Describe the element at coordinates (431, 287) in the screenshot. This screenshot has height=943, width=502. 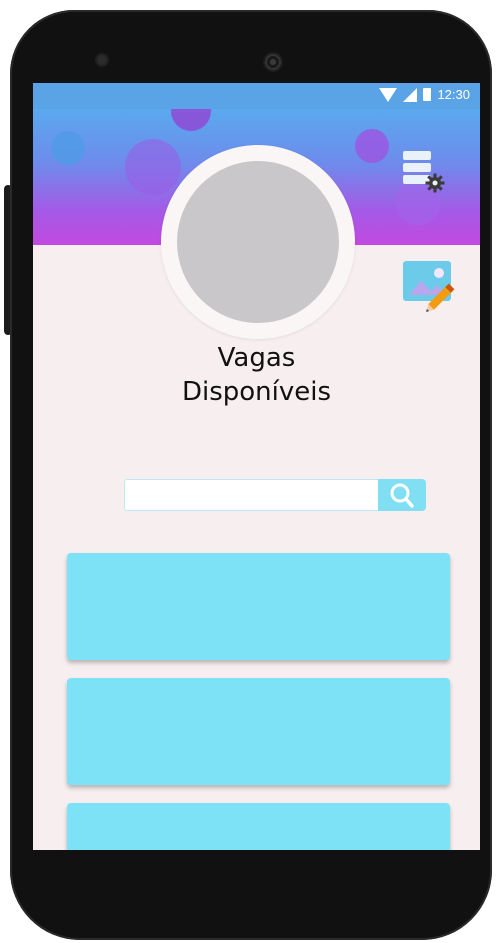
I see `edit-image-icon` at that location.